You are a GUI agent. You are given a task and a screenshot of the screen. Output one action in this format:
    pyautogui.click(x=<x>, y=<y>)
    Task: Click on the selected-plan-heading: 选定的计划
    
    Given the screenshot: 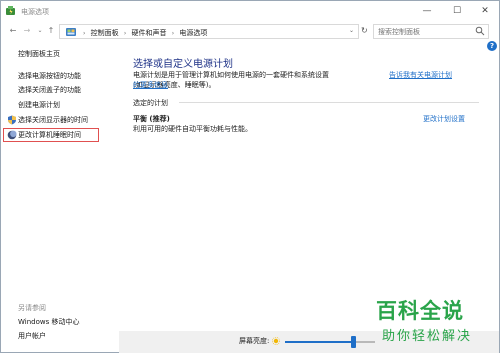 What is the action you would take?
    pyautogui.click(x=150, y=103)
    